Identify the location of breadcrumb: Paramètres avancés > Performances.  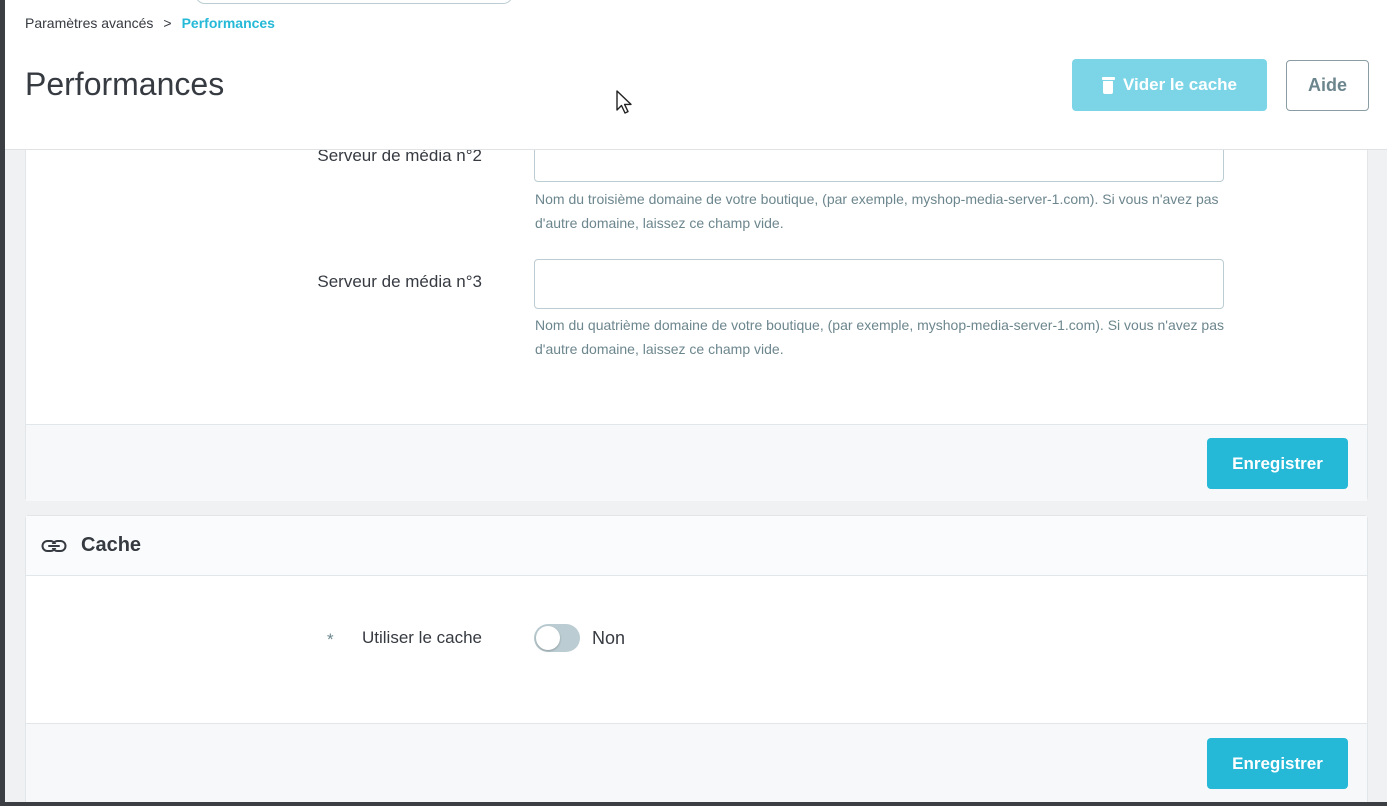
(150, 23).